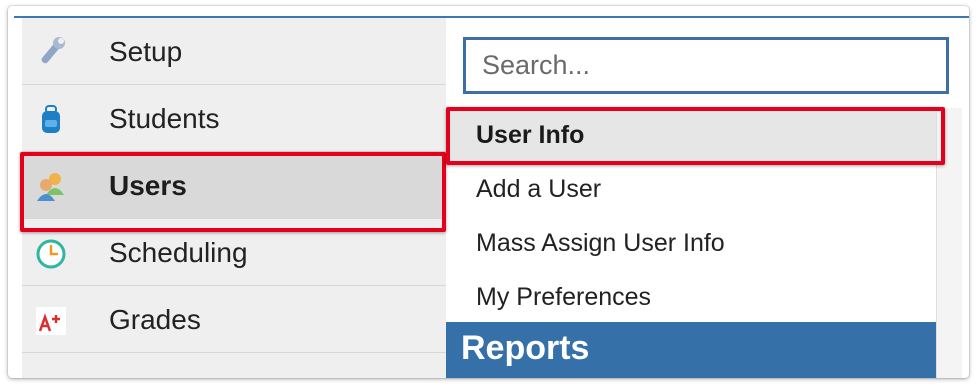 Image resolution: width=977 pixels, height=385 pixels. I want to click on sidebar-item-label: Students, so click(164, 118).